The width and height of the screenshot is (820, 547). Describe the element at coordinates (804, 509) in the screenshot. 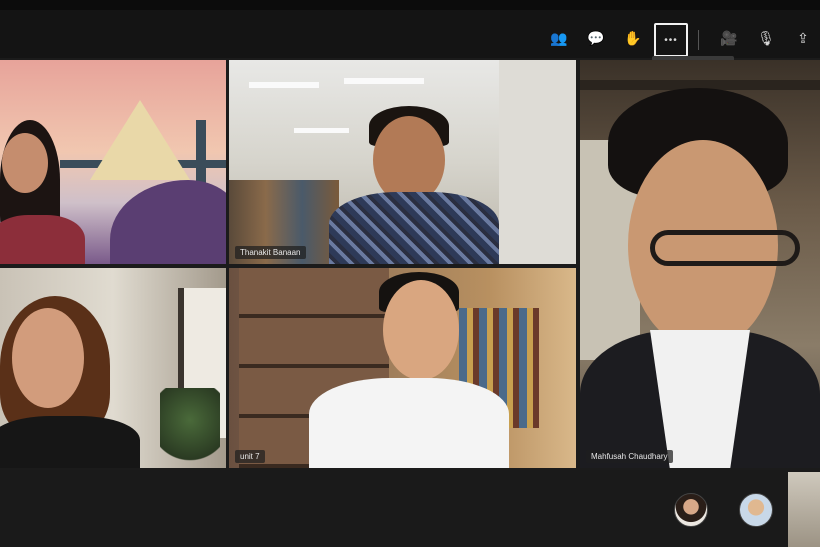

I see `self-preview` at that location.